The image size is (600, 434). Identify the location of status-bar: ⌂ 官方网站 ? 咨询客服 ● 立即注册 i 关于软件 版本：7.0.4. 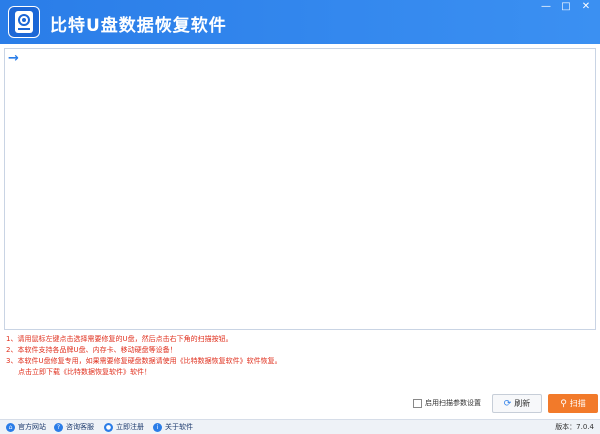
(300, 426).